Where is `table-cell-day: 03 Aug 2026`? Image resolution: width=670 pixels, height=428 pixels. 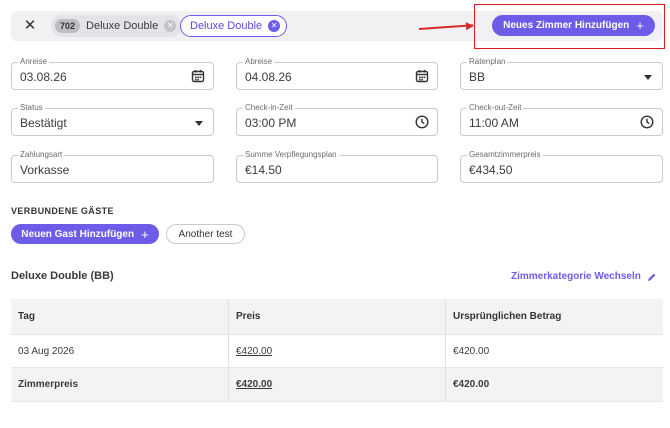
table-cell-day: 03 Aug 2026 is located at coordinates (46, 351).